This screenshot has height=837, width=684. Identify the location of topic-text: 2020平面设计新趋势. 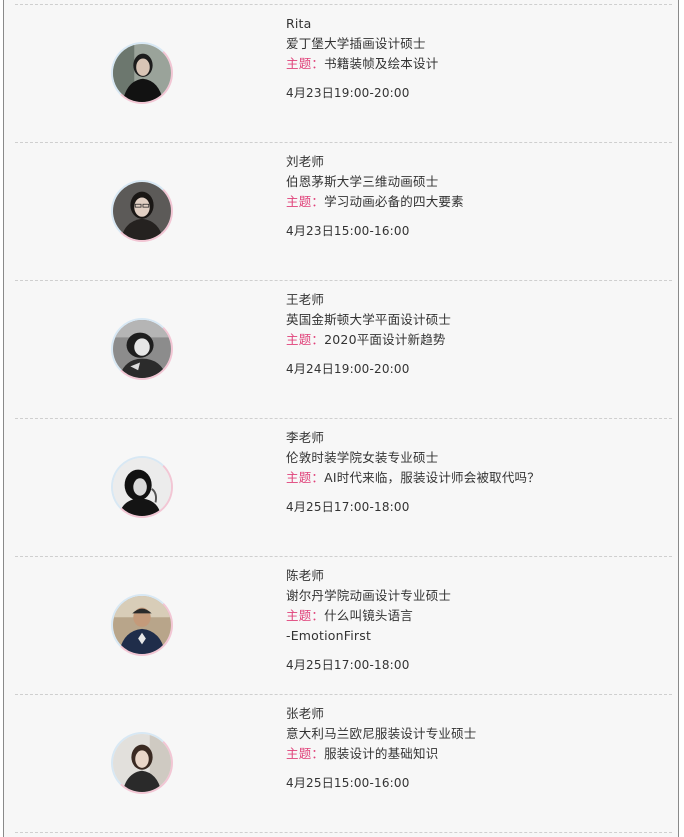
(385, 339).